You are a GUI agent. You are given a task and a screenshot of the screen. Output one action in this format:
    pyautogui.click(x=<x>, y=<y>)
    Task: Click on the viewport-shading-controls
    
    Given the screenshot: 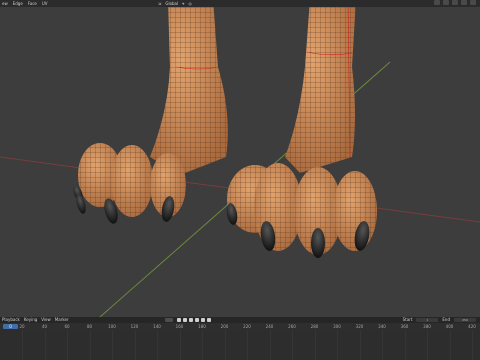 What is the action you would take?
    pyautogui.click(x=455, y=2)
    